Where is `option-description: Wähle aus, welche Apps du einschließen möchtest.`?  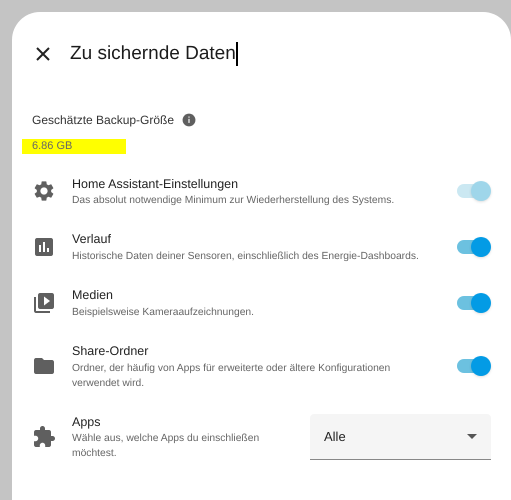 option-description: Wähle aus, welche Apps du einschließen möchtest. is located at coordinates (166, 447).